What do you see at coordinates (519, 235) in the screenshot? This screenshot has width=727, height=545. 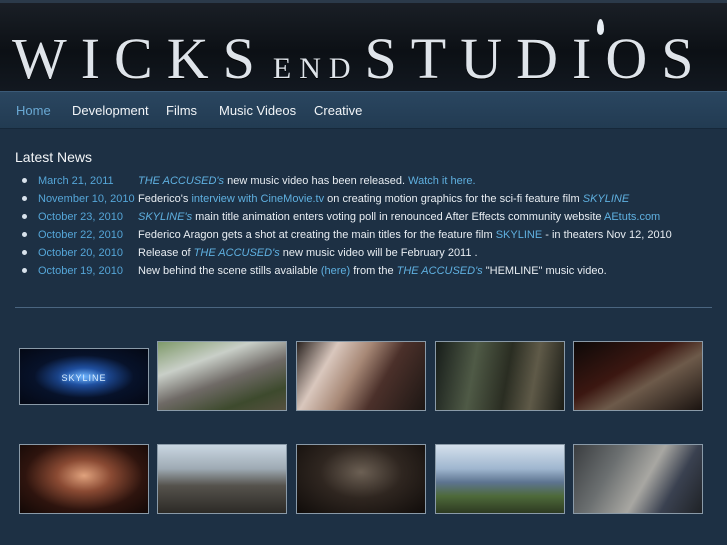 I see `news-link: SKYLINE` at bounding box center [519, 235].